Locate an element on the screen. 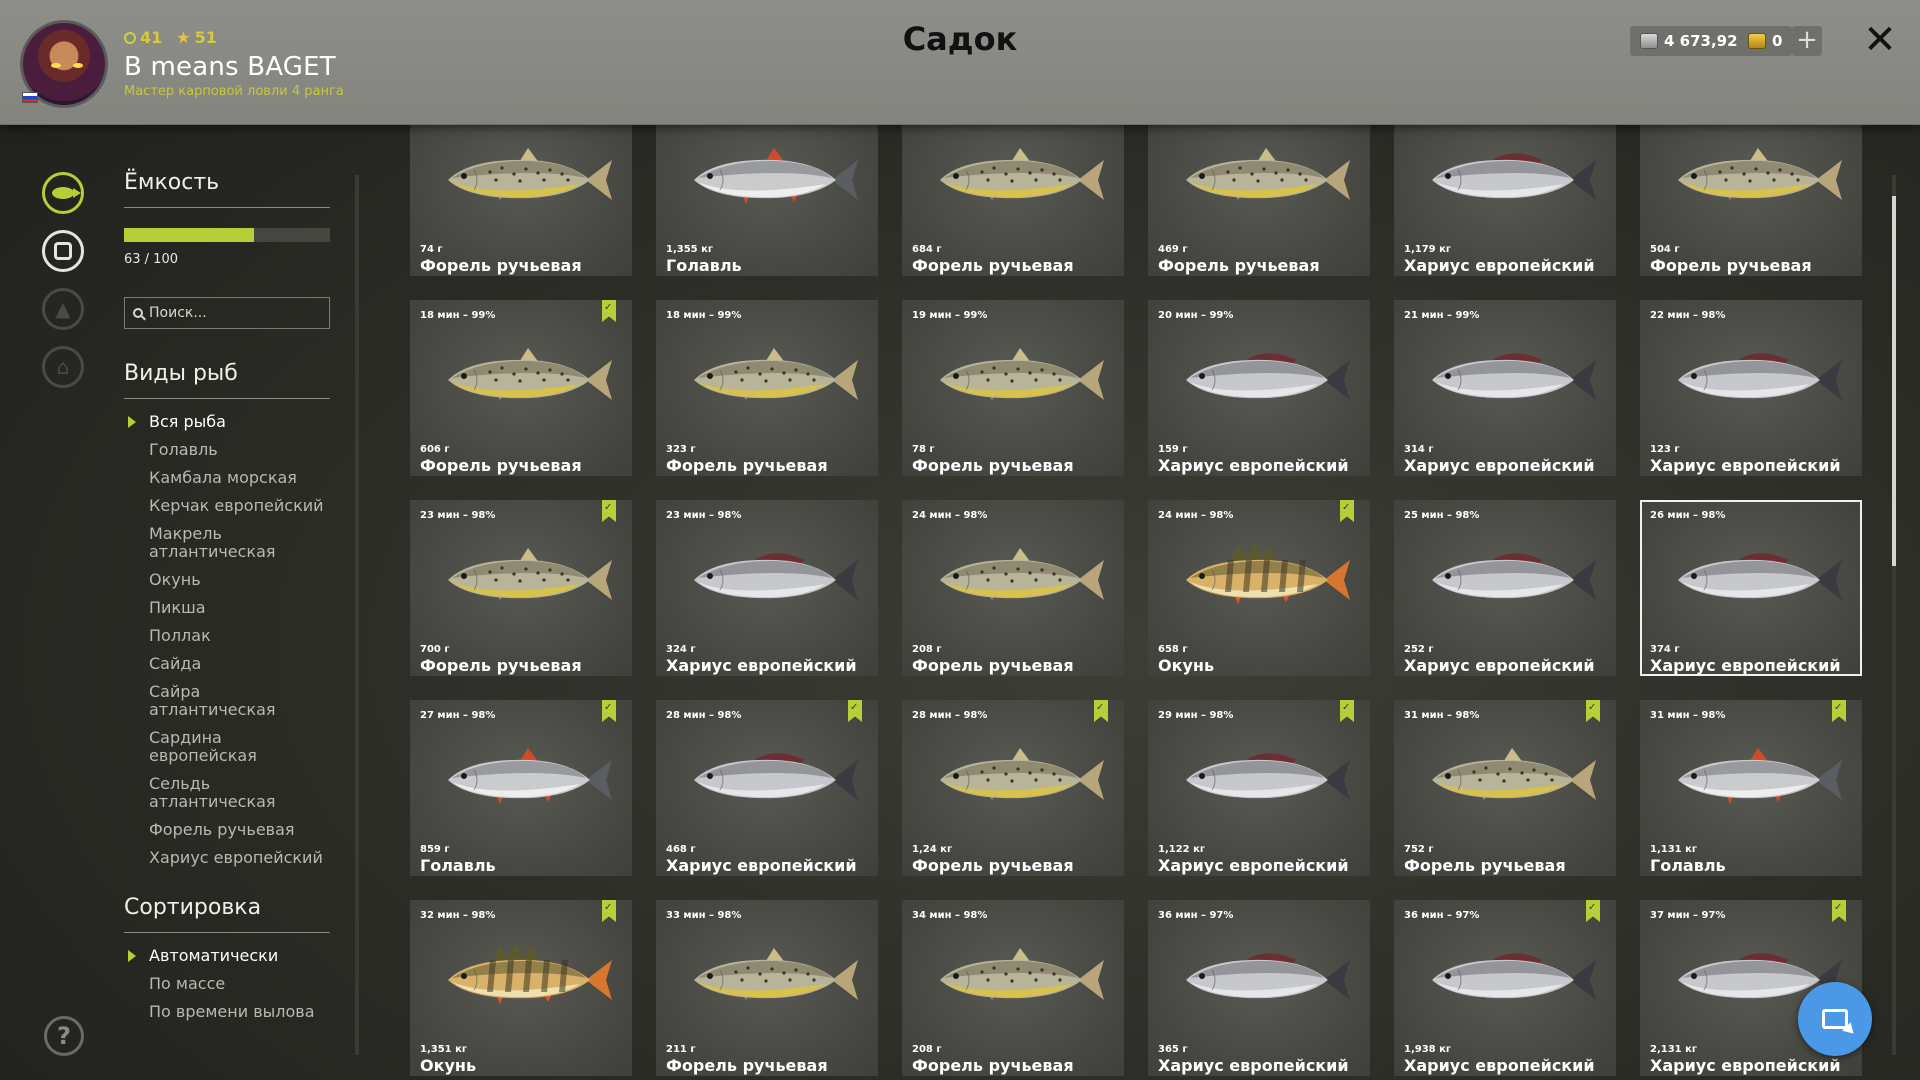 The height and width of the screenshot is (1080, 1920). fish-card: 25 мин – 98% 252 г Хариус европейский is located at coordinates (1505, 588).